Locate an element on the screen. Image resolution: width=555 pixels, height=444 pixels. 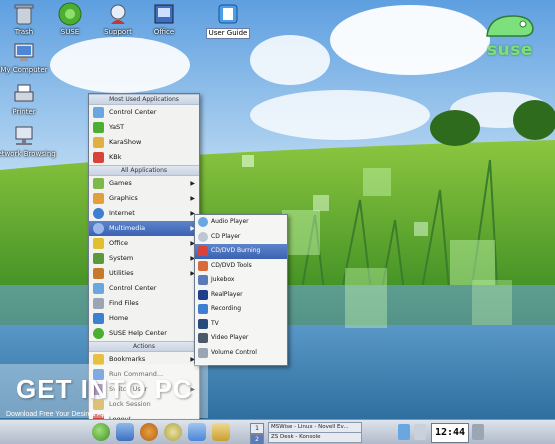
pager-desktop-1: 1 is located at coordinates (257, 428).